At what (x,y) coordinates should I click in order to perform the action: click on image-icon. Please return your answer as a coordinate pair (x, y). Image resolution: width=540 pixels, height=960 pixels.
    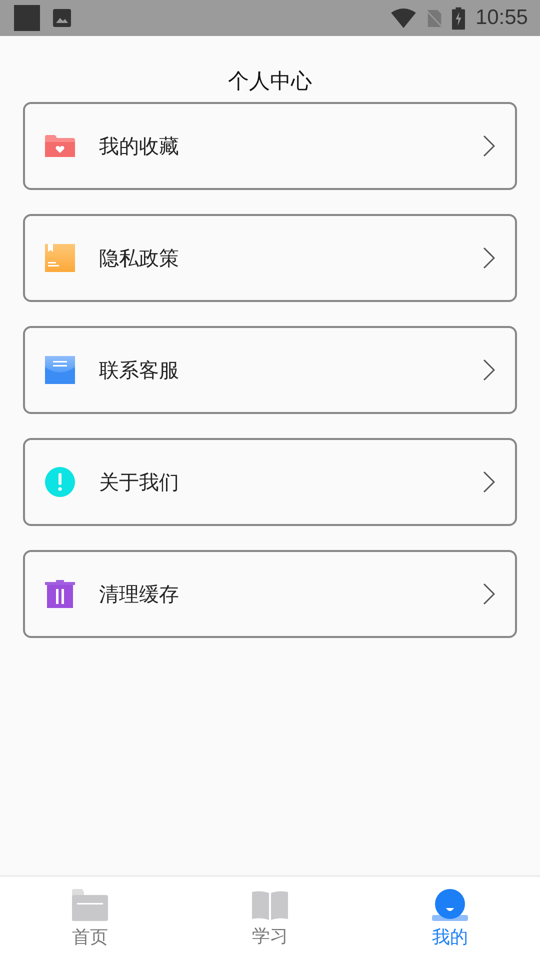
    Looking at the image, I should click on (62, 18).